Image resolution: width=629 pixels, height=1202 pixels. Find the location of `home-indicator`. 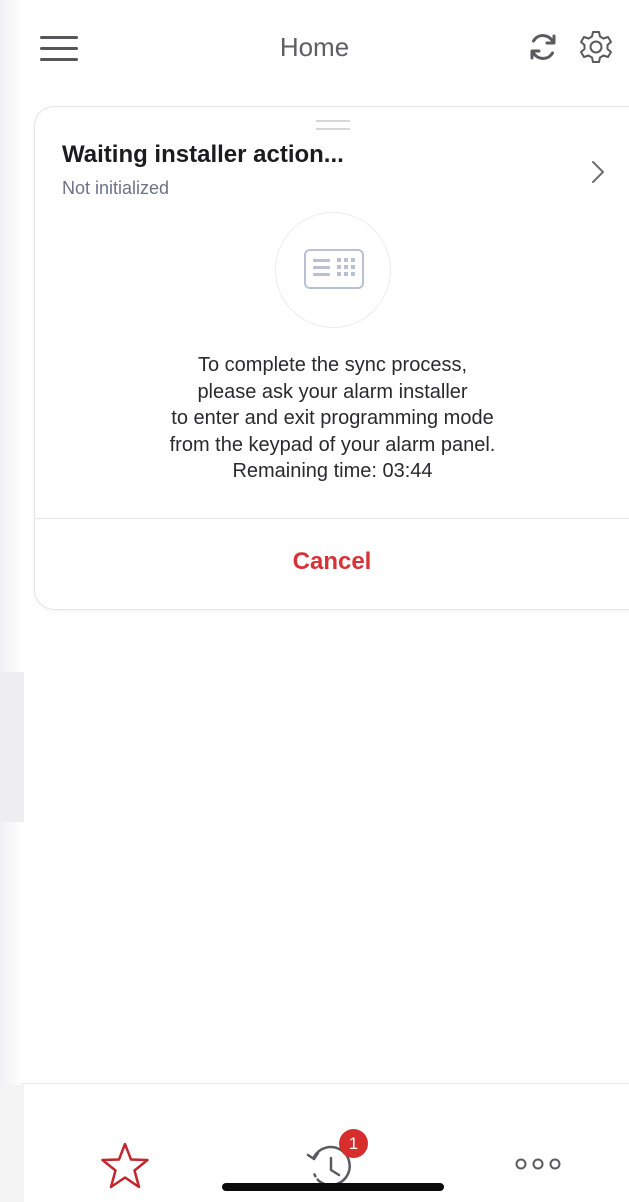

home-indicator is located at coordinates (333, 1187).